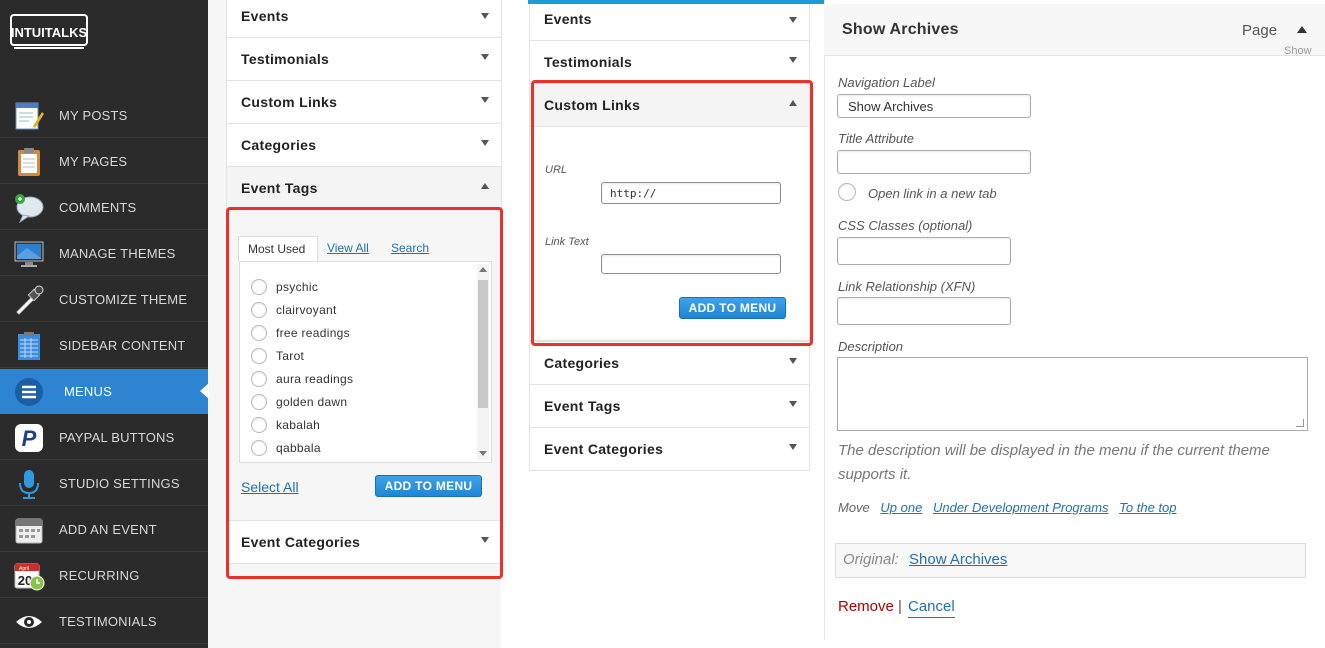 Image resolution: width=1325 pixels, height=648 pixels. What do you see at coordinates (1302, 29) in the screenshot?
I see `collapse-arrow-icon` at bounding box center [1302, 29].